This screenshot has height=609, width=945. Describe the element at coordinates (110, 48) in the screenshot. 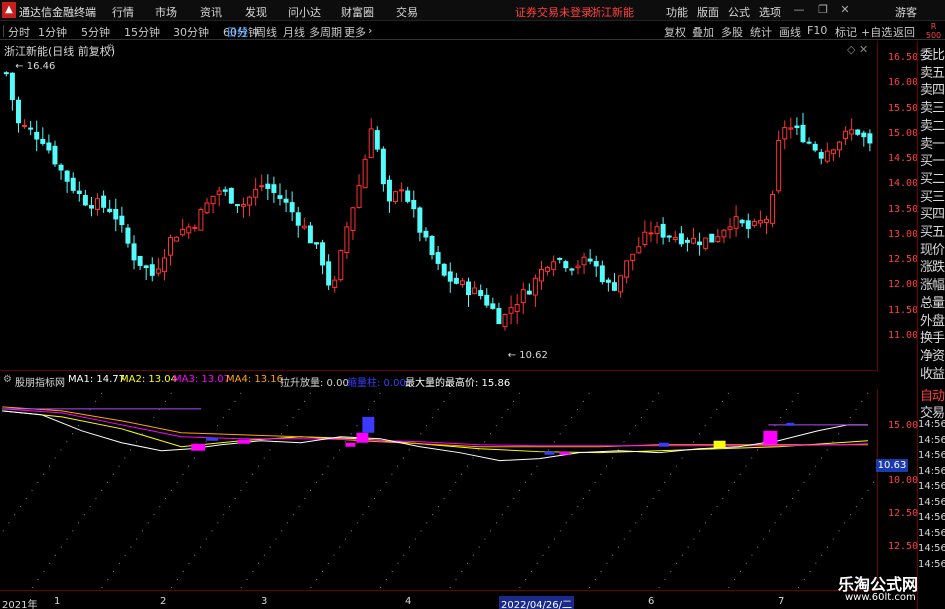

I see `settings-icon: ⚙` at that location.